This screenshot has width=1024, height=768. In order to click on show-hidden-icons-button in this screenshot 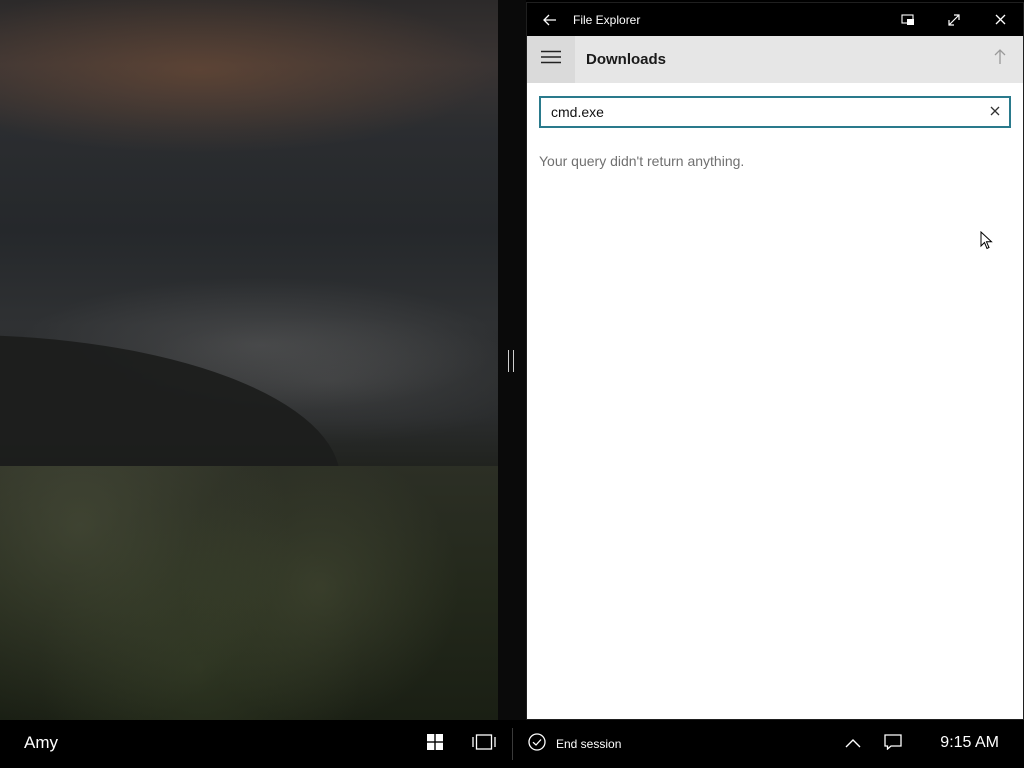, I will do `click(853, 744)`.